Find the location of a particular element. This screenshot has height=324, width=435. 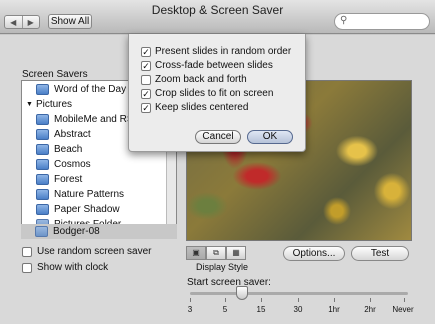

sheet-option-label: Zoom back and forth is located at coordinates (201, 79).